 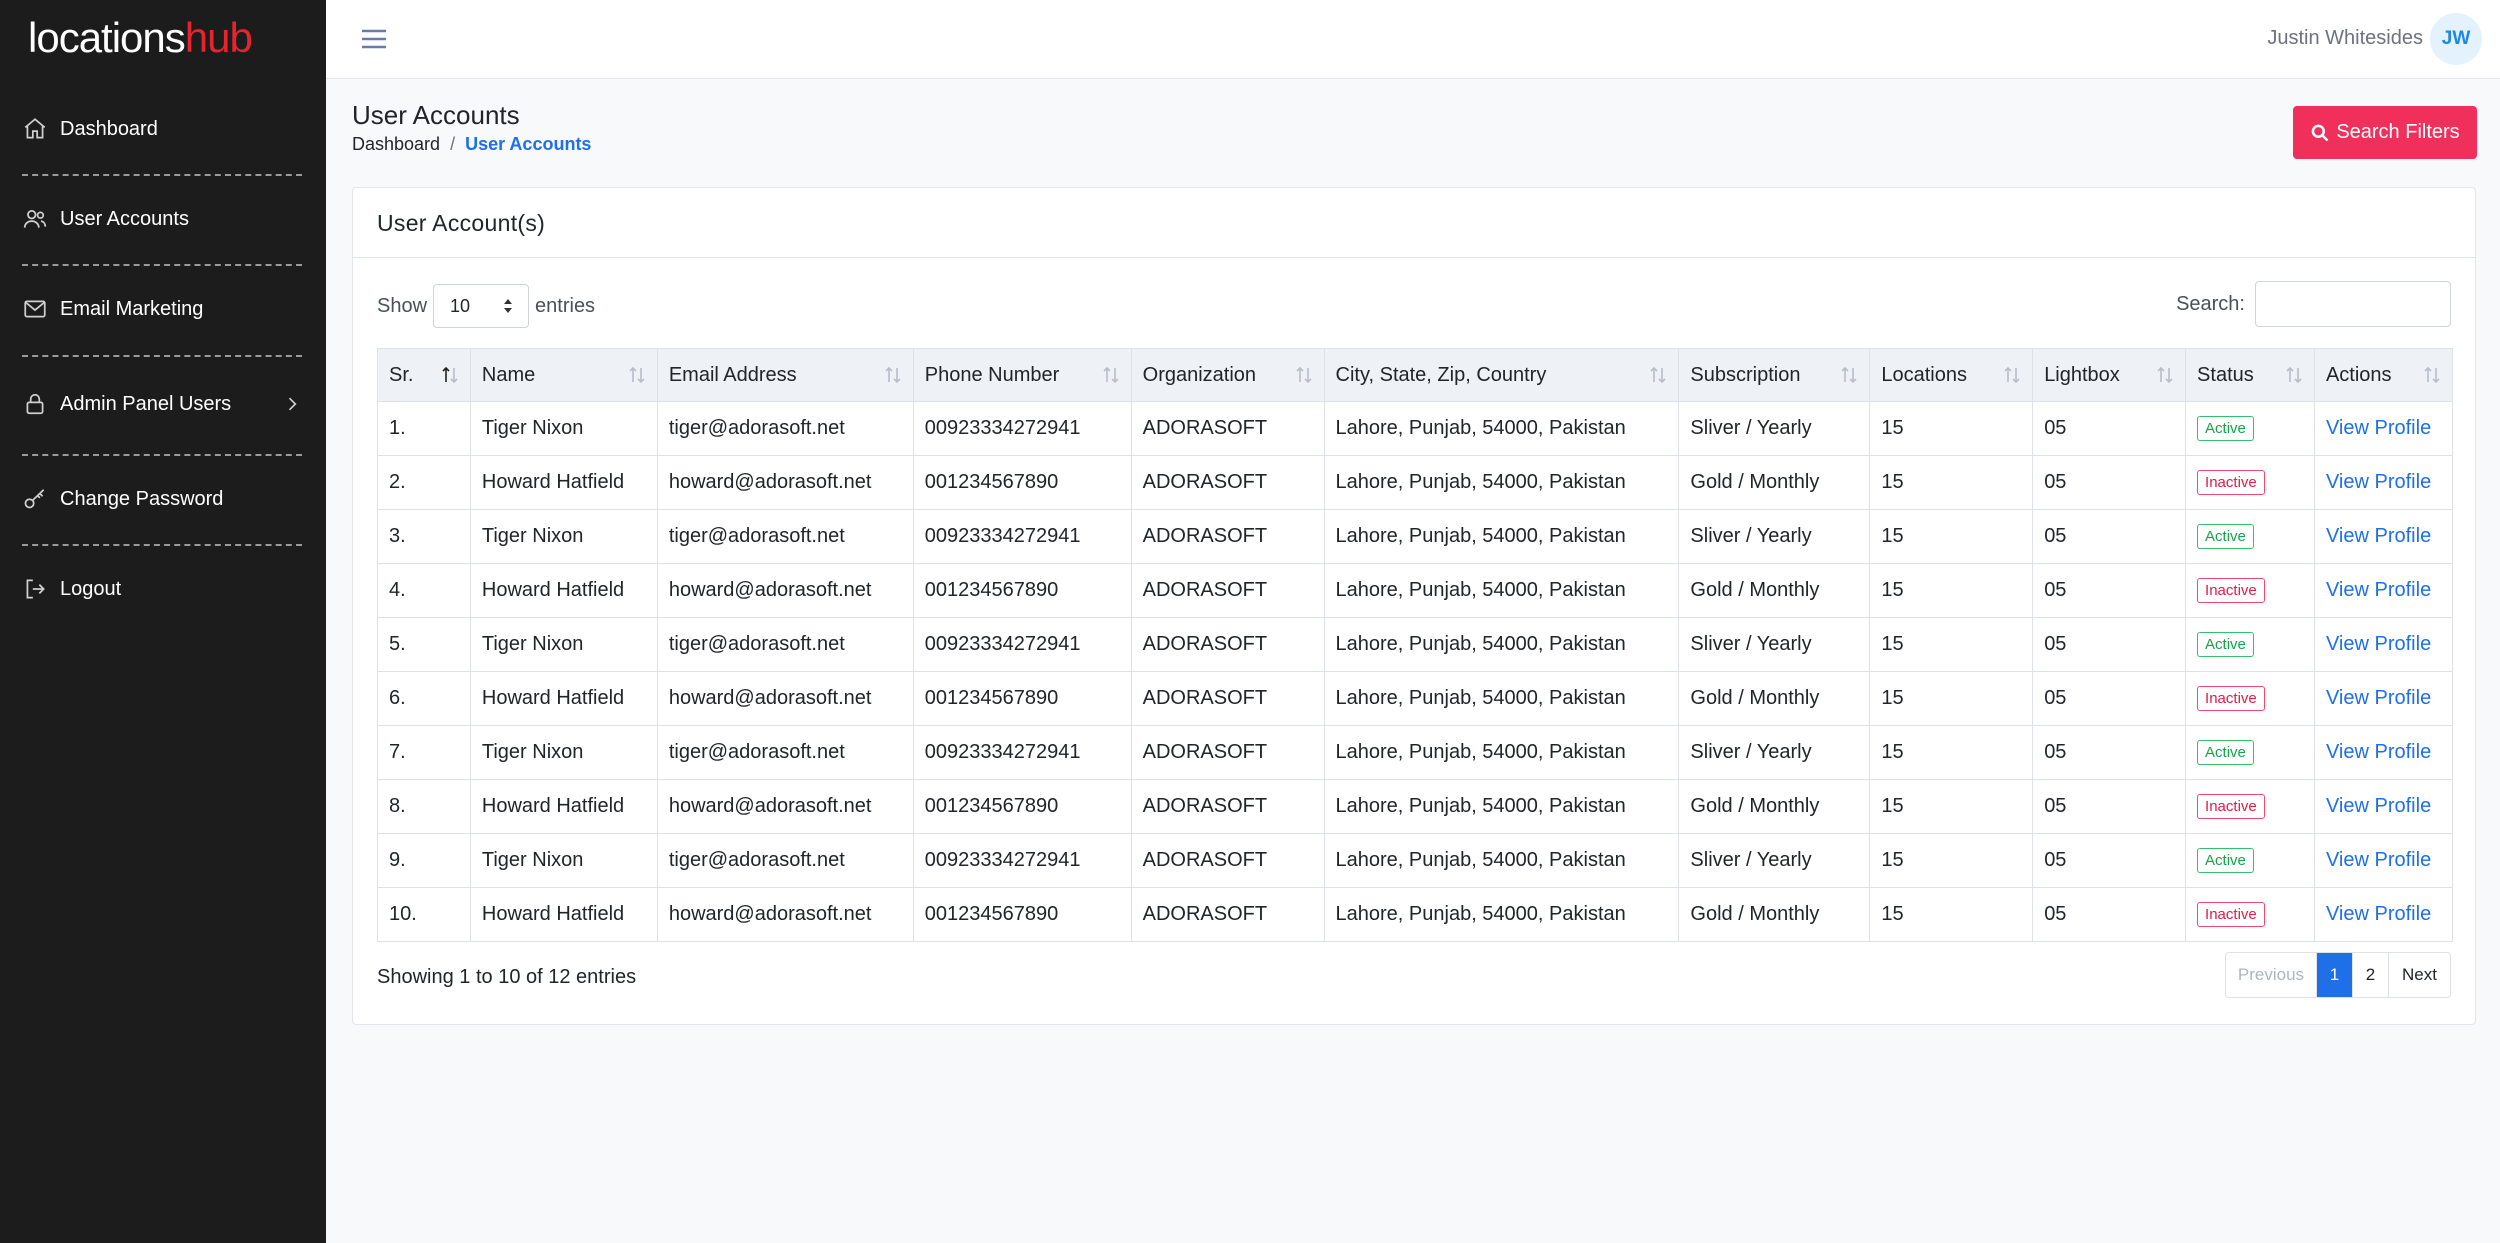 I want to click on column-header-4: Organization, so click(x=1227, y=375).